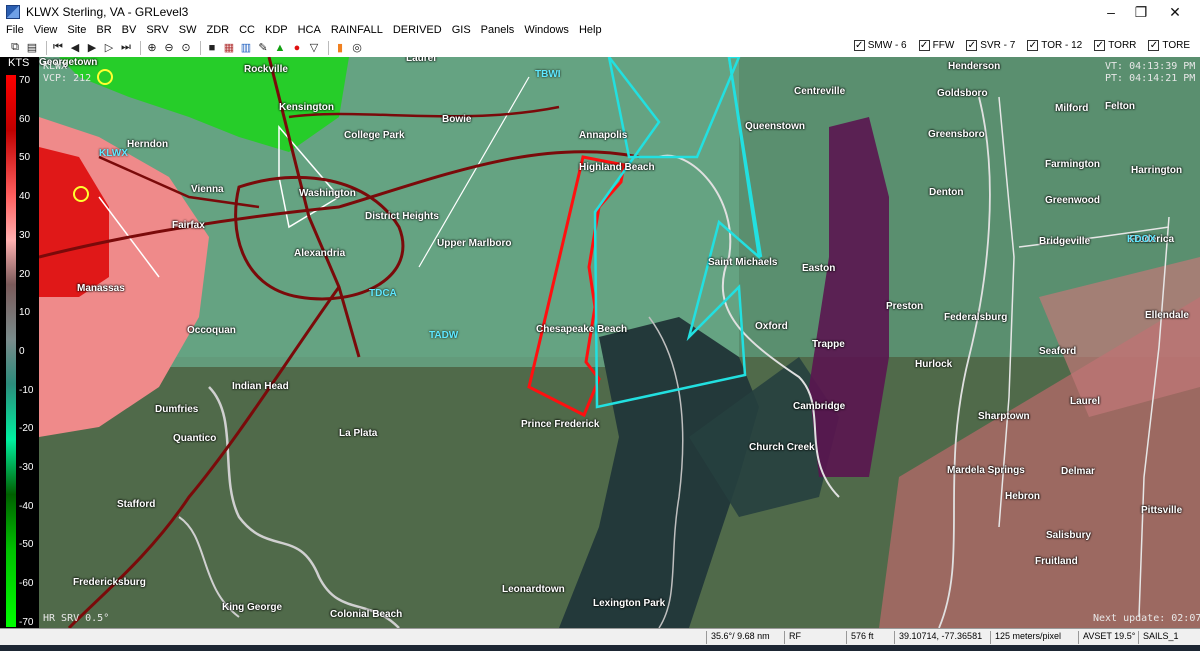 The height and width of the screenshot is (651, 1200). What do you see at coordinates (1073, 200) in the screenshot?
I see `city-label: Greenwood` at bounding box center [1073, 200].